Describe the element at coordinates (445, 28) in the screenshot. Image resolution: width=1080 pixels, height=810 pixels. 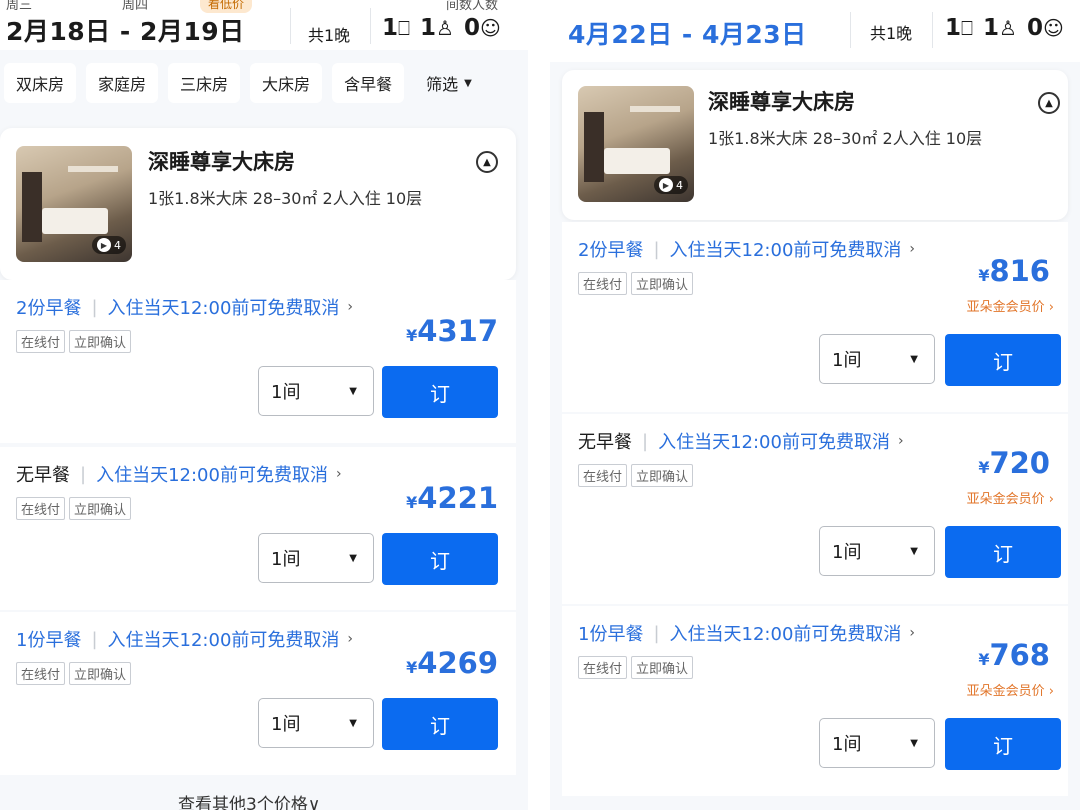
I see `adult-icon: ♙` at that location.